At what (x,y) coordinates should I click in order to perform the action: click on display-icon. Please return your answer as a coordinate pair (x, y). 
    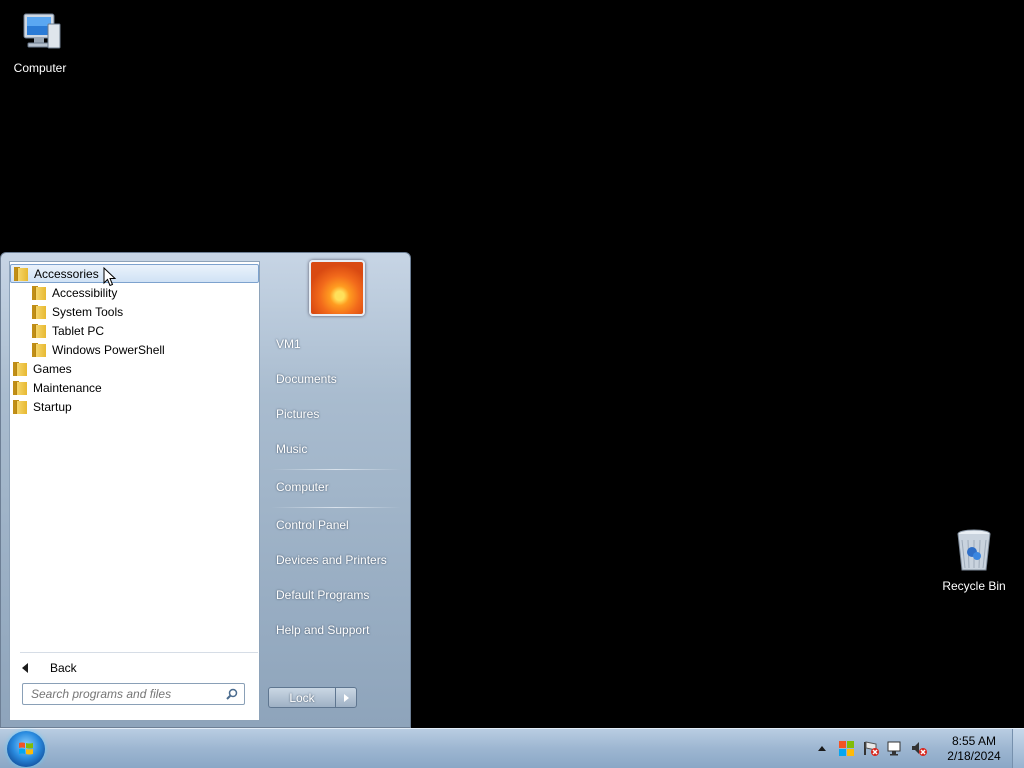
    Looking at the image, I should click on (895, 748).